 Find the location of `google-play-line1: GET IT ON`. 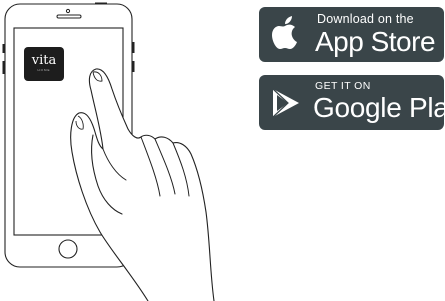

google-play-line1: GET IT ON is located at coordinates (343, 86).